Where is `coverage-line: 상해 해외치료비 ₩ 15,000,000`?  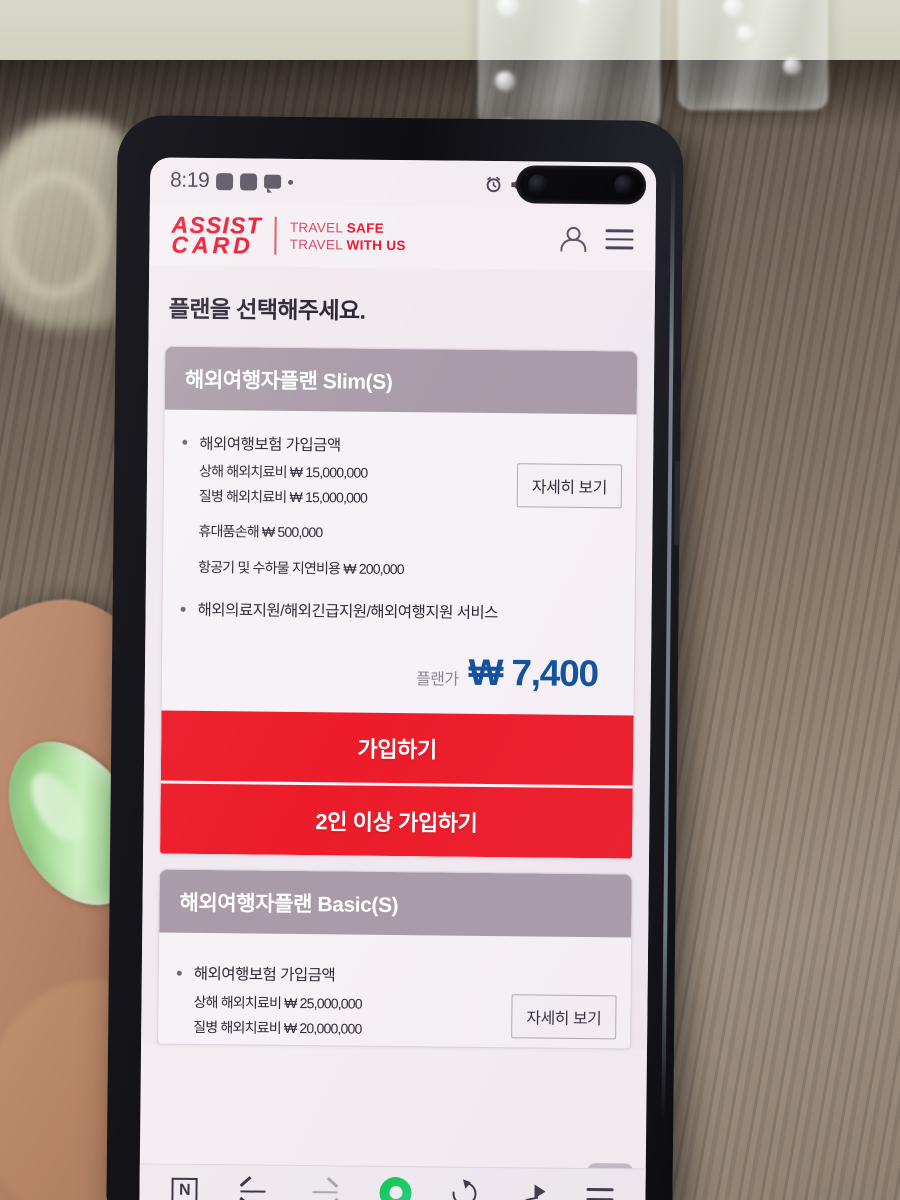 coverage-line: 상해 해외치료비 ₩ 15,000,000 is located at coordinates (283, 471).